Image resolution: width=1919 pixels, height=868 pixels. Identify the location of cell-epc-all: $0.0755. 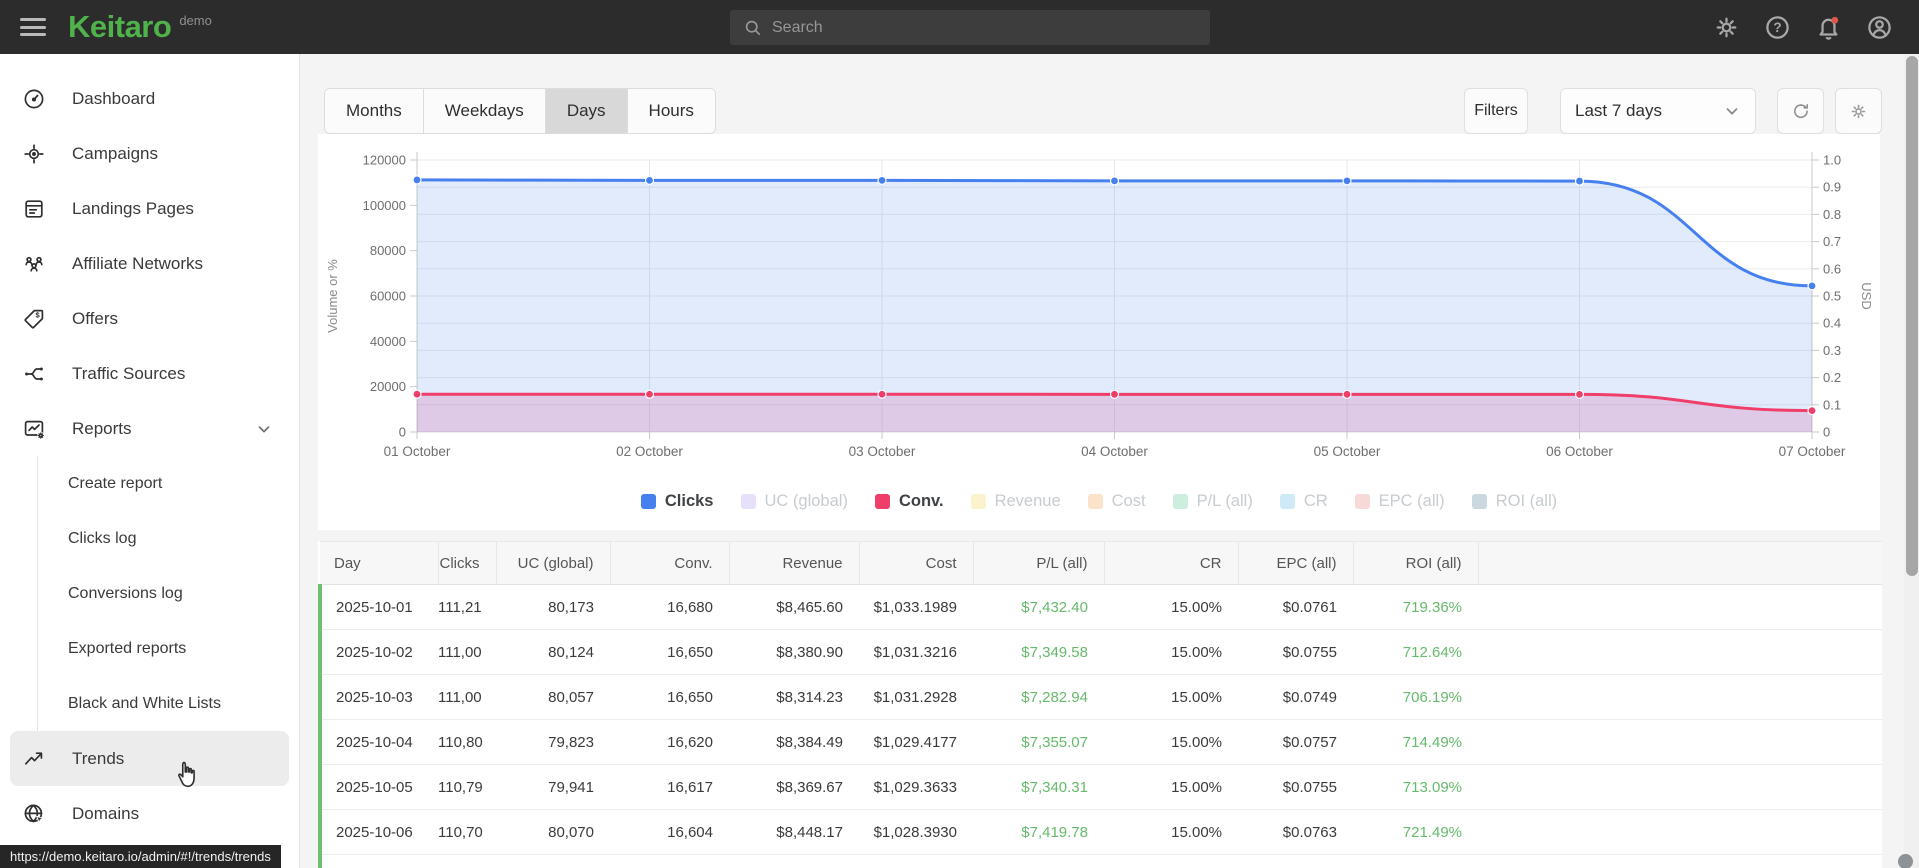
(1295, 652).